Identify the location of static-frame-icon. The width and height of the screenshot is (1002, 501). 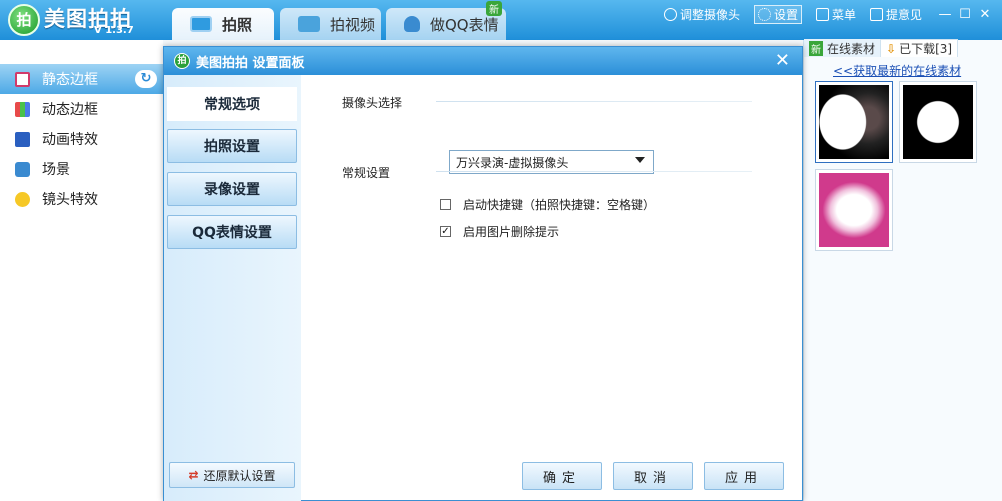
(22, 79).